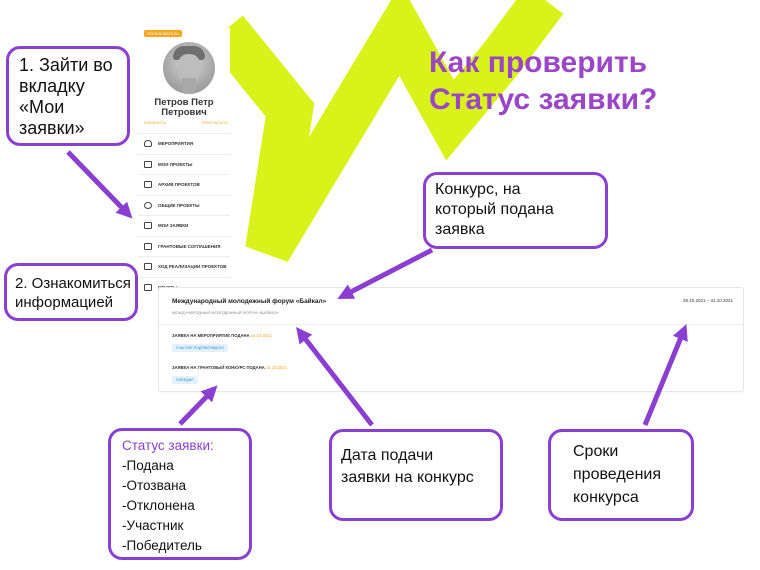 Image resolution: width=760 pixels, height=570 pixels. Describe the element at coordinates (173, 226) in the screenshot. I see `sidebar-item-label: МОИ ЗАЯВКИ` at that location.